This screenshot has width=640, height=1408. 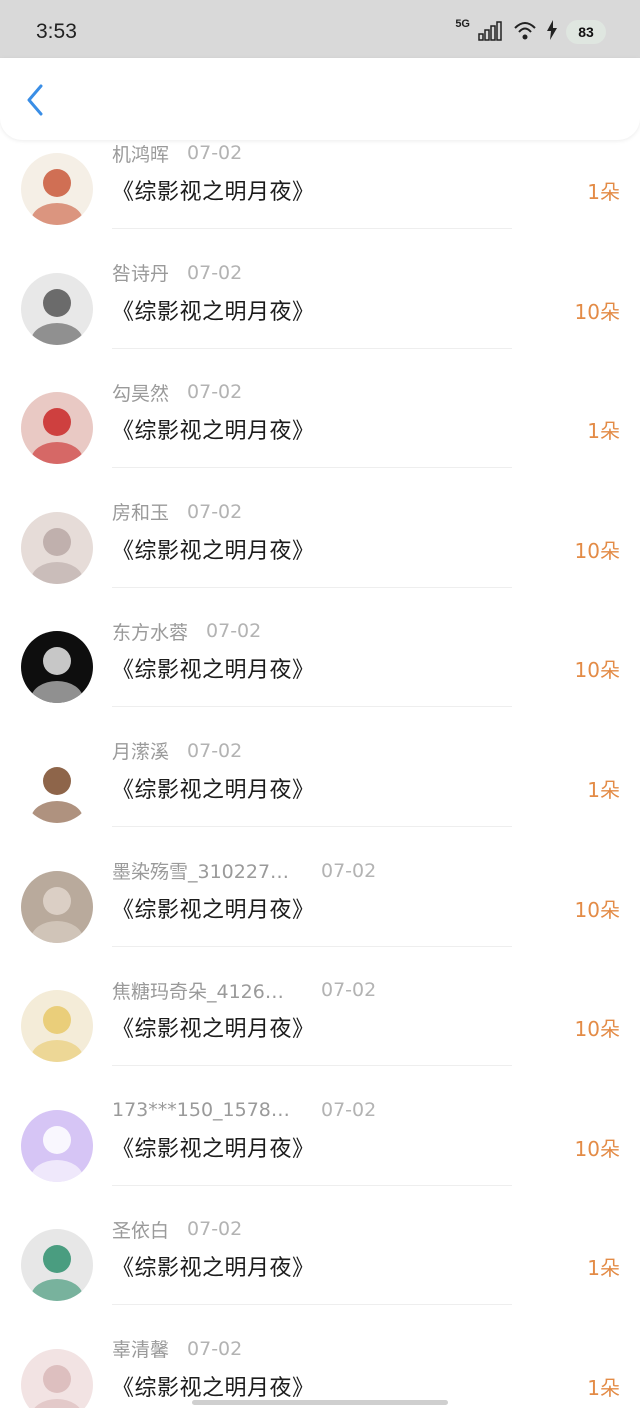 I want to click on nav-bar, so click(x=320, y=99).